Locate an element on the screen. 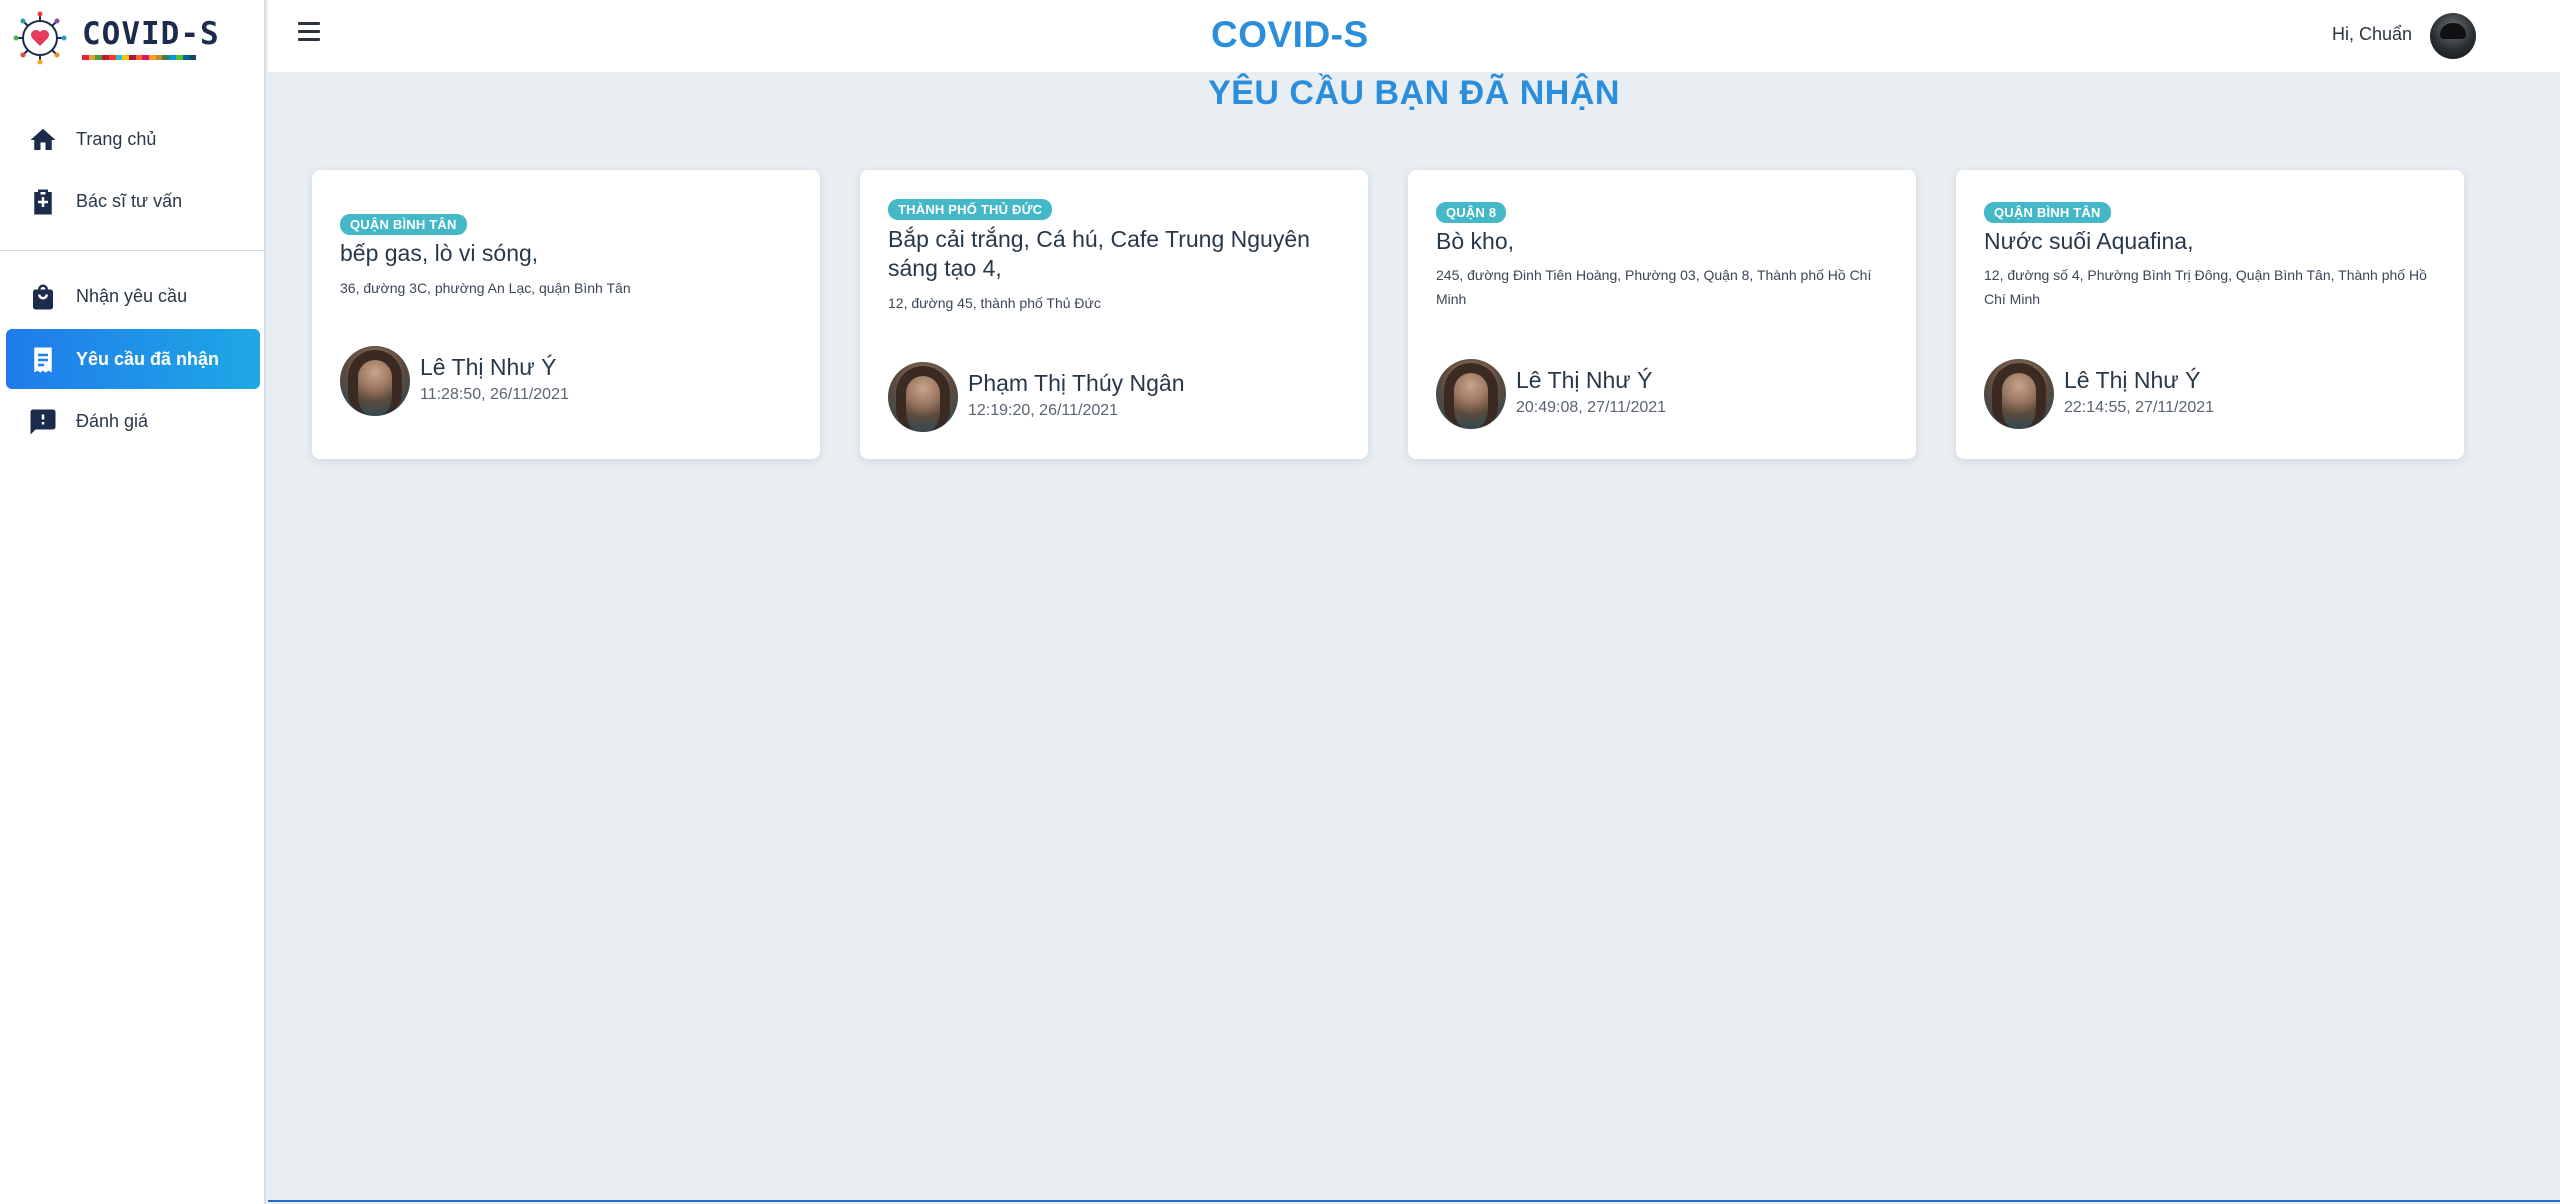 Image resolution: width=2560 pixels, height=1204 pixels. district-badge: QUẬN 8 is located at coordinates (1471, 212).